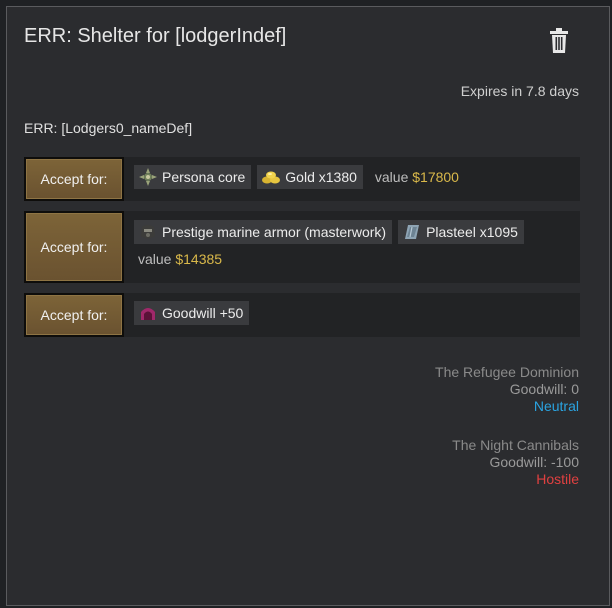 The image size is (612, 608). Describe the element at coordinates (519, 91) in the screenshot. I see `expiry-text: Expires in 7.8 days` at that location.